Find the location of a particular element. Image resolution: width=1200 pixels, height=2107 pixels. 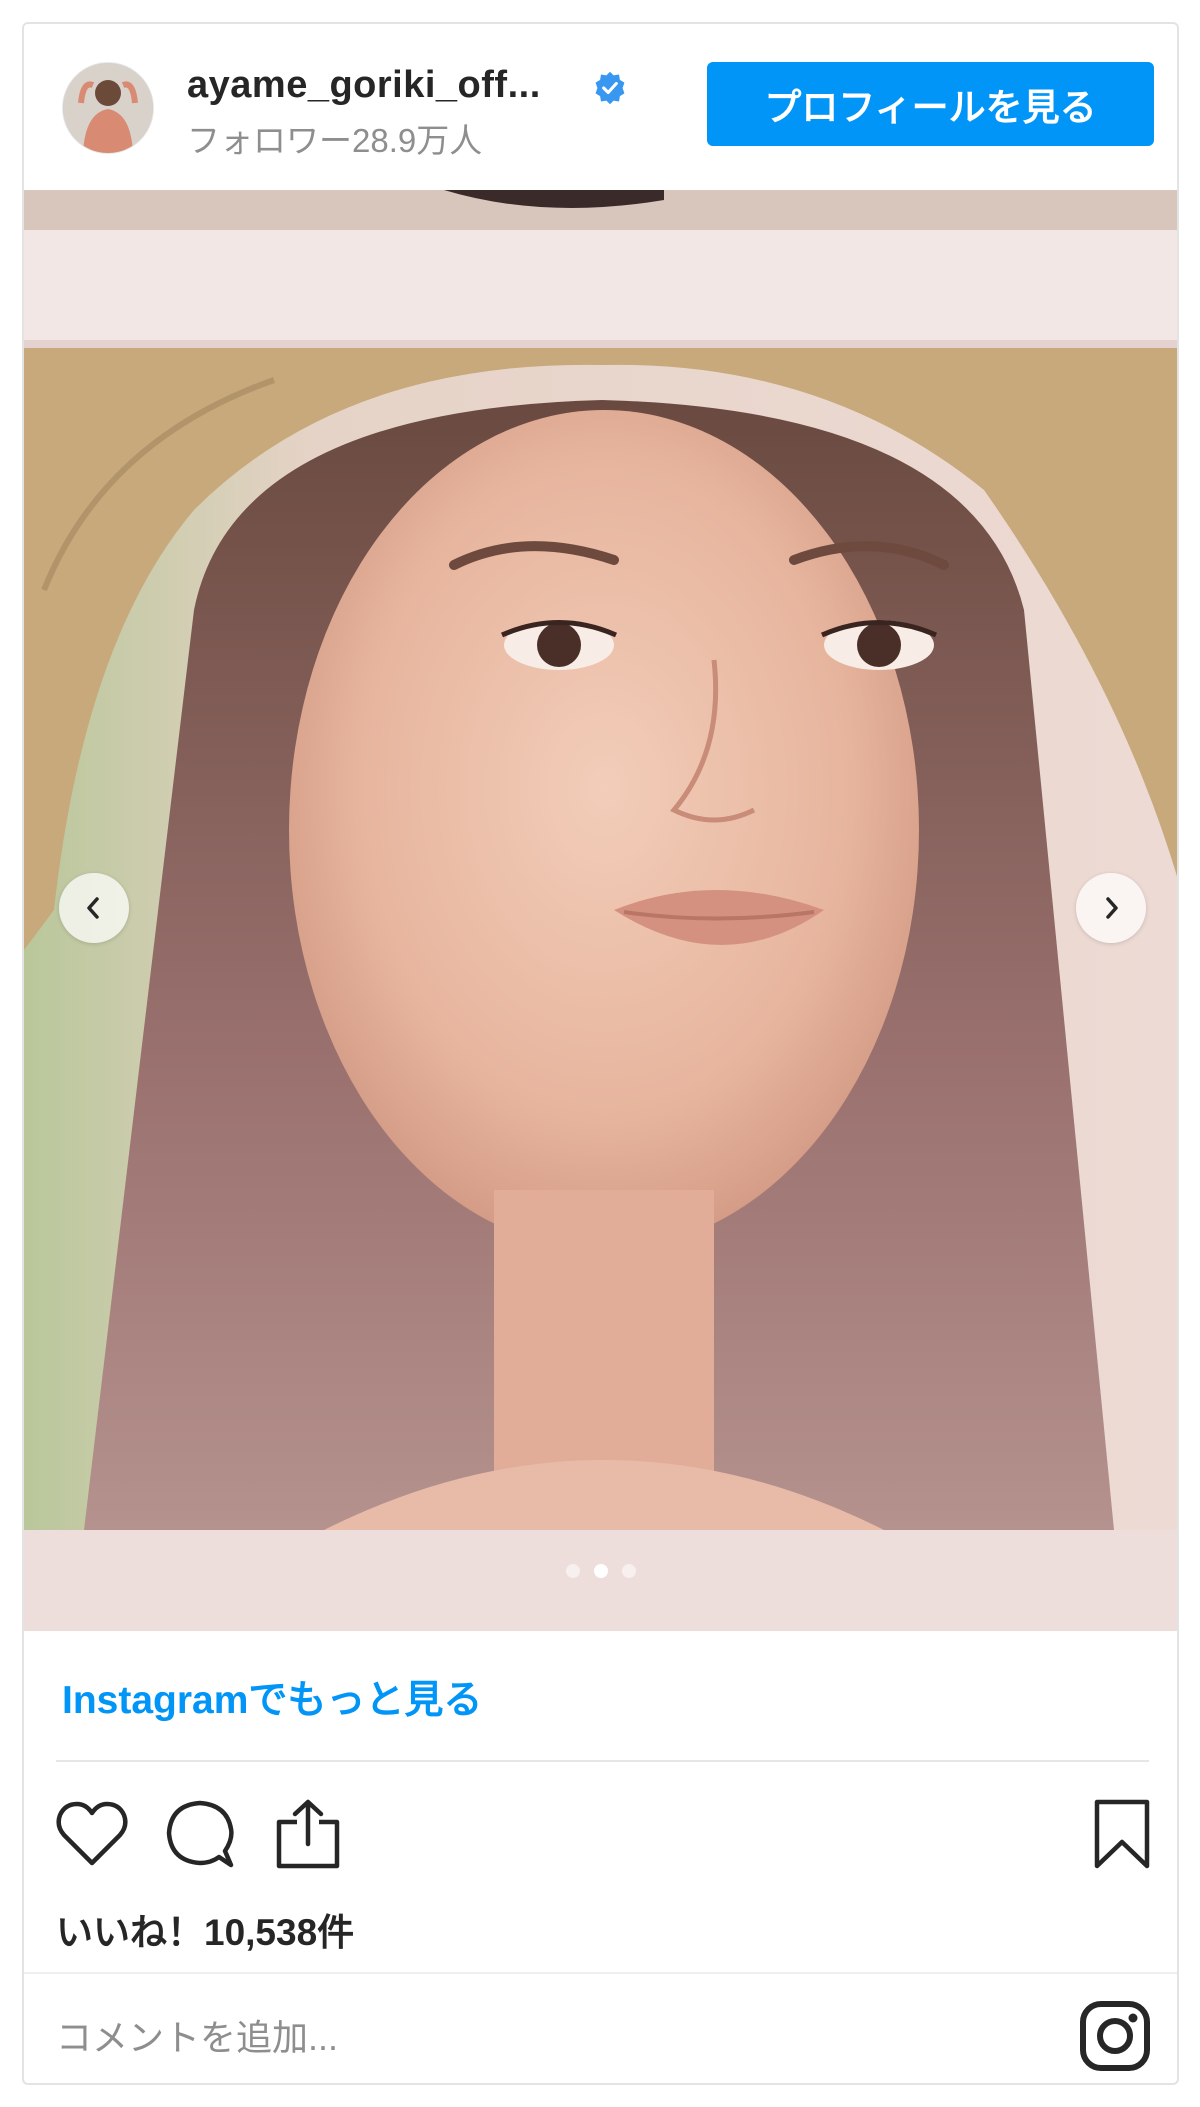

carousel-dot-active is located at coordinates (600, 1571).